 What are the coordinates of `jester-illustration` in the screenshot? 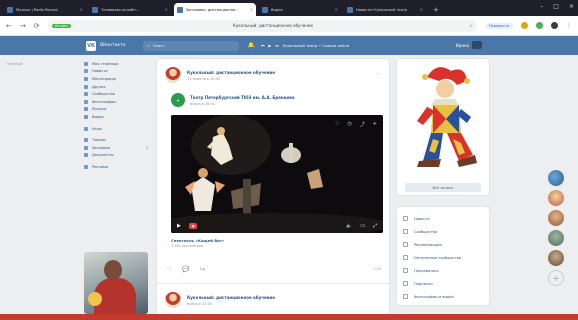 It's located at (444, 118).